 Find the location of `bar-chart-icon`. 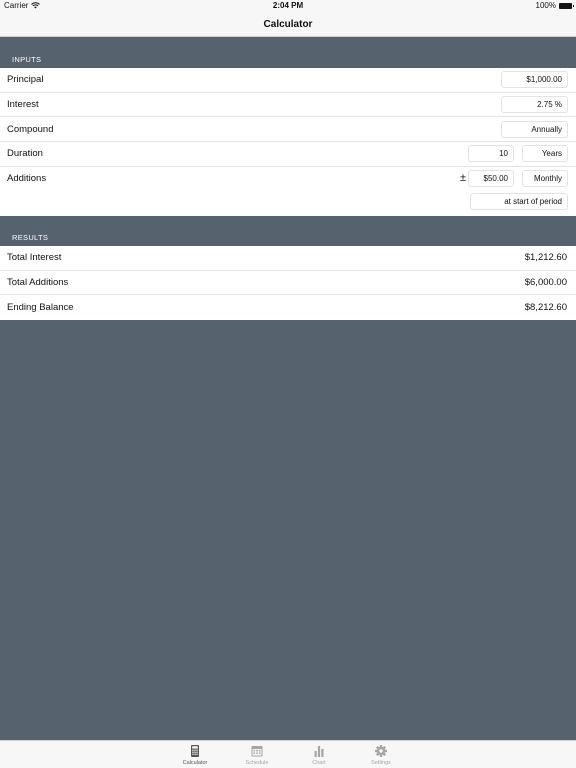

bar-chart-icon is located at coordinates (319, 751).